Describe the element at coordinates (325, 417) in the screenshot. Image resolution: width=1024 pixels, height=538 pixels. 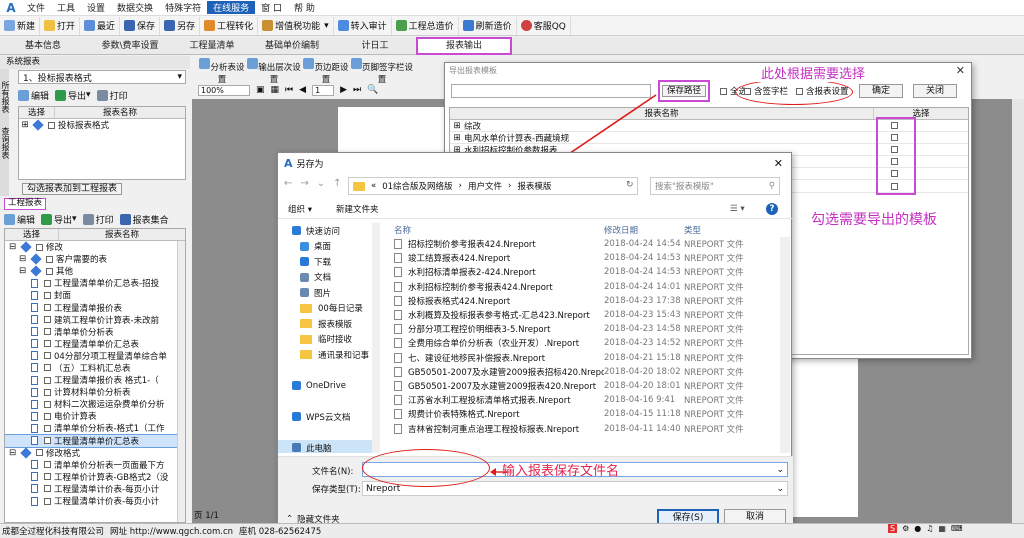
I see `nav-item: WPS云文档` at that location.